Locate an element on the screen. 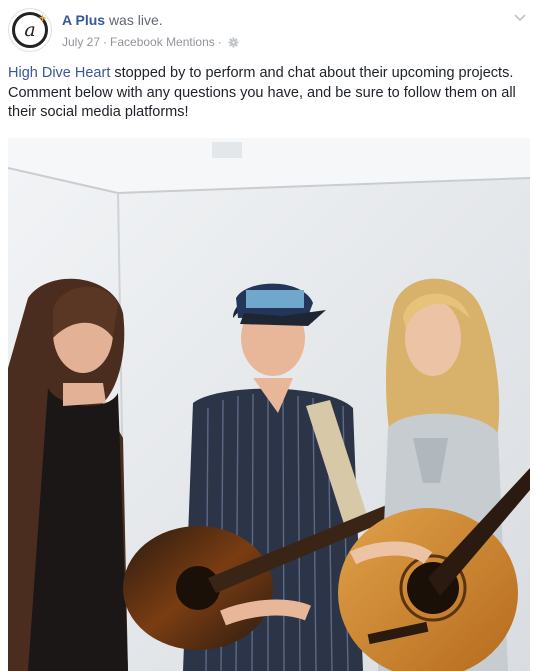 This screenshot has width=537, height=671. avatar-letter: a is located at coordinates (30, 29).